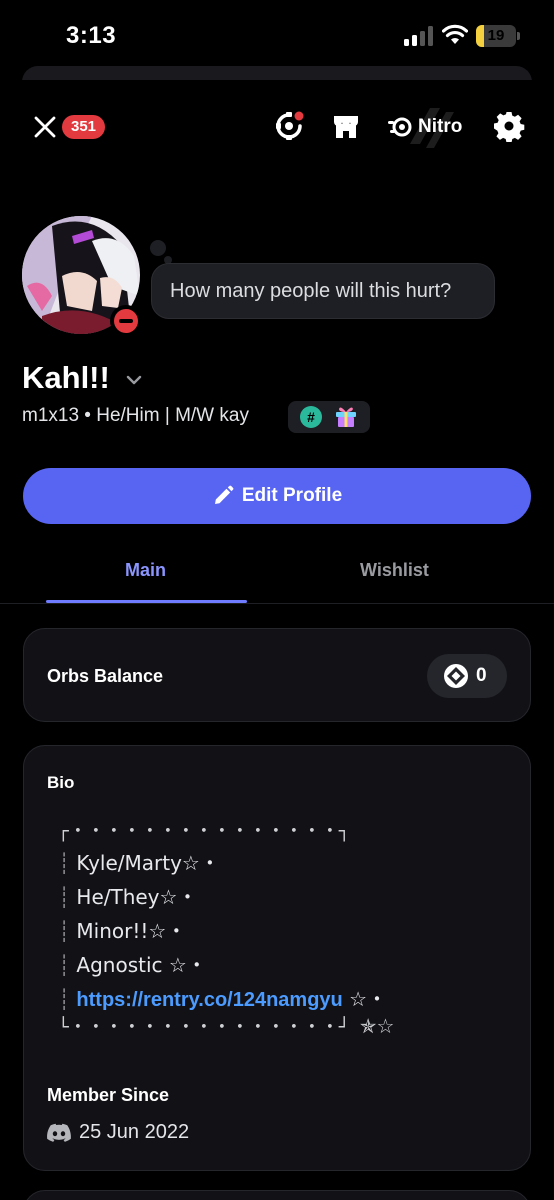 This screenshot has height=1200, width=554. Describe the element at coordinates (45, 127) in the screenshot. I see `close-icon` at that location.